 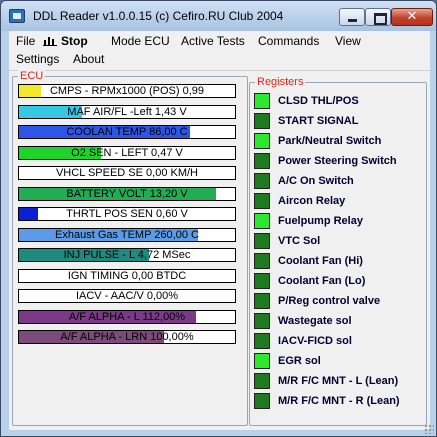 I want to click on register-label: Power Steering Switch, so click(x=337, y=161).